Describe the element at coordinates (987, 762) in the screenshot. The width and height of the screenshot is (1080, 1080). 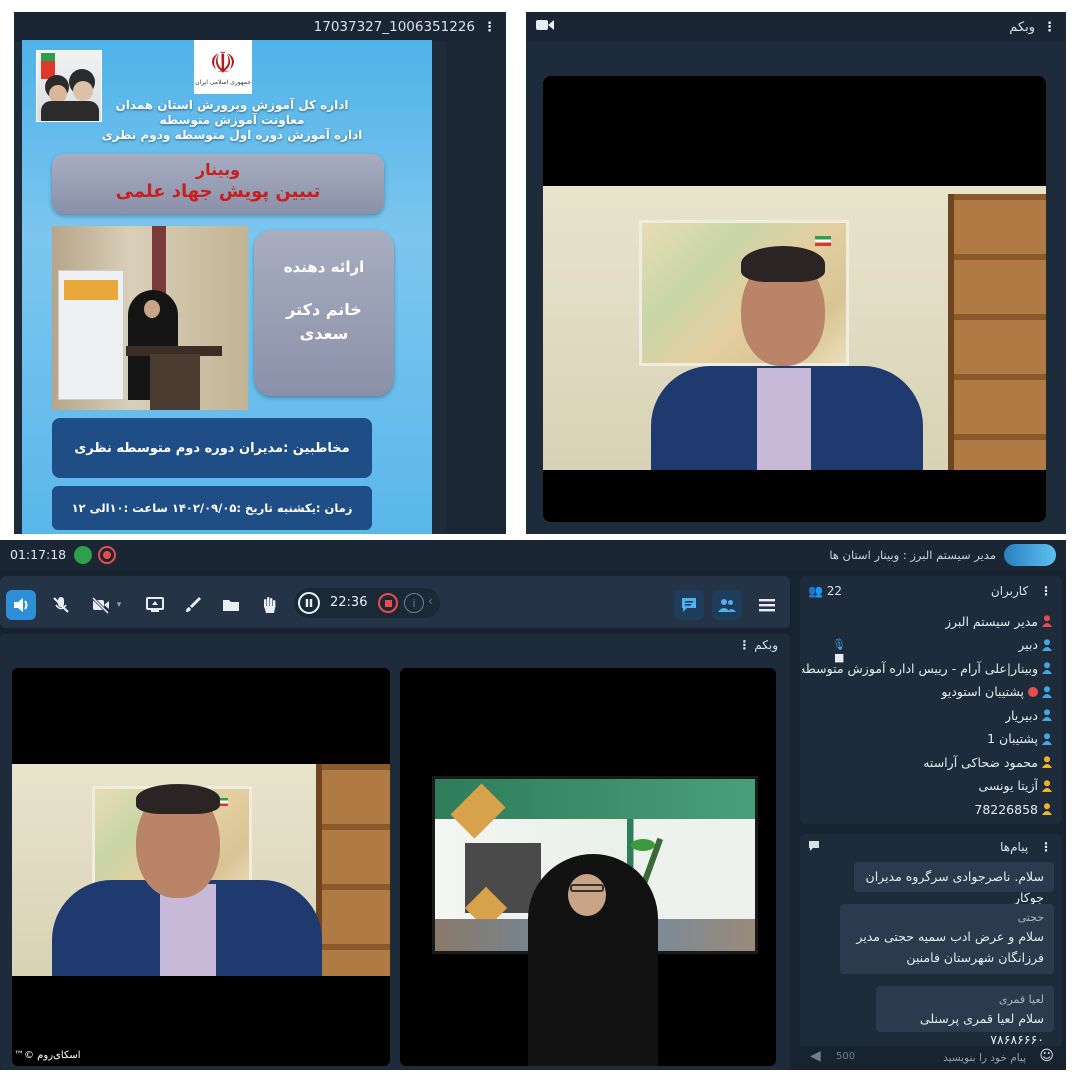
I see `user-row: محمود ضحاکی آراسته` at that location.